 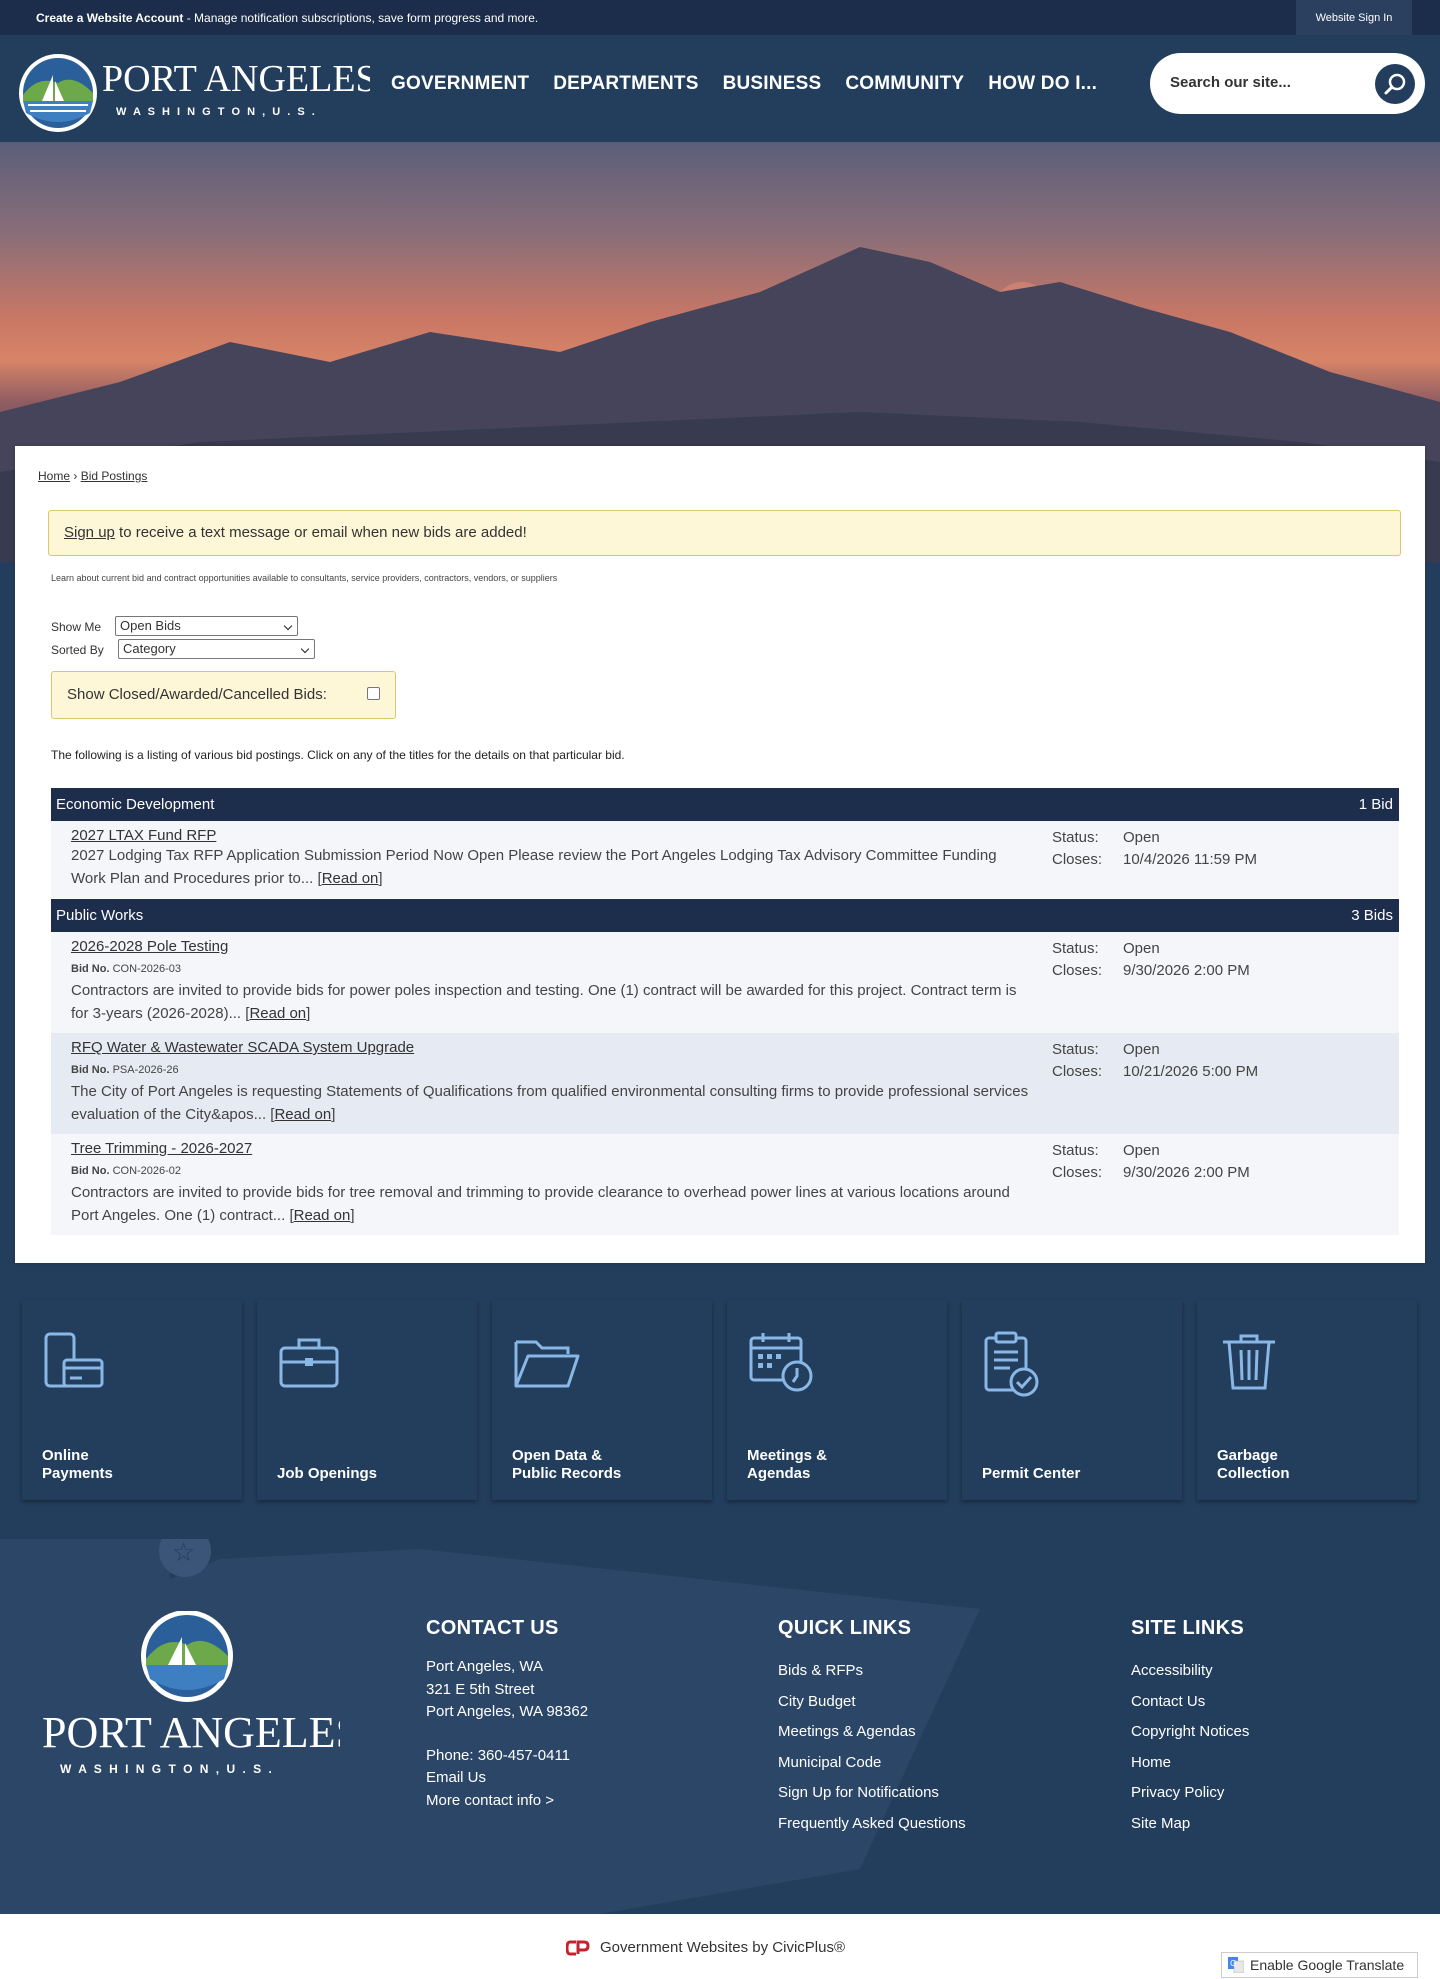 What do you see at coordinates (872, 1702) in the screenshot?
I see `quick-link: City Budget` at bounding box center [872, 1702].